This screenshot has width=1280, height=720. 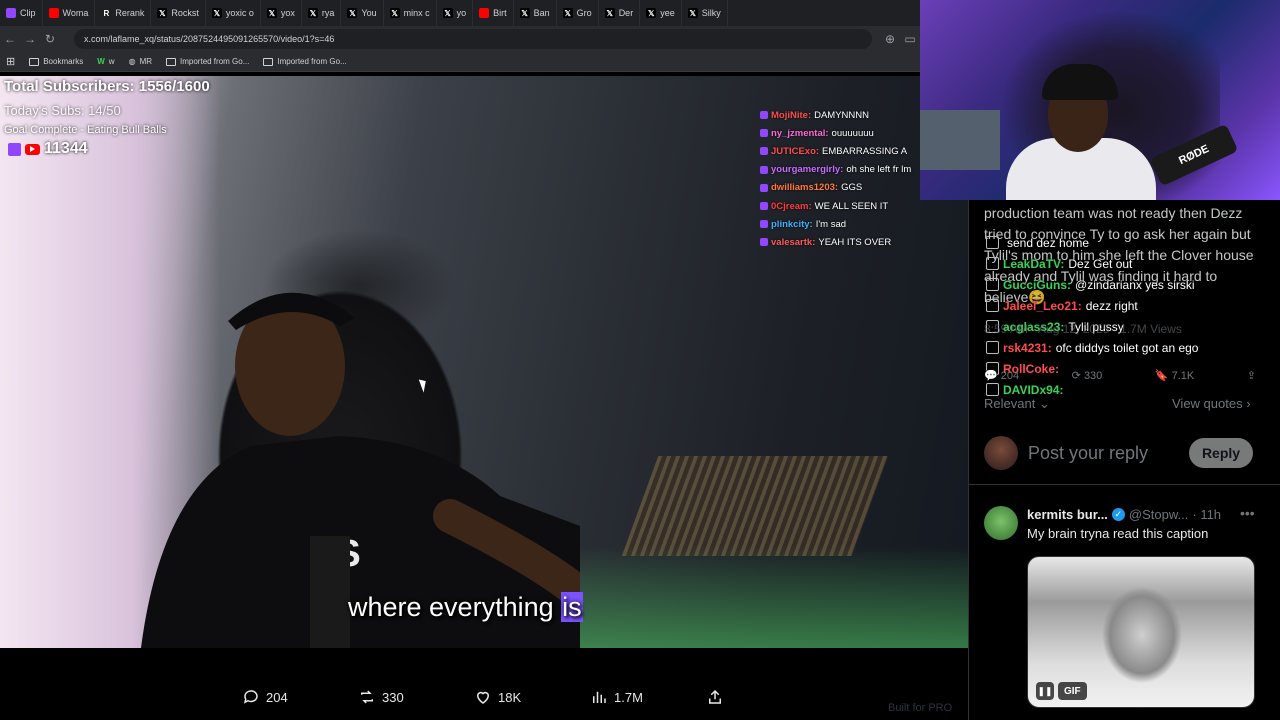 I want to click on browser-tab: 𝕏 Der, so click(x=620, y=13).